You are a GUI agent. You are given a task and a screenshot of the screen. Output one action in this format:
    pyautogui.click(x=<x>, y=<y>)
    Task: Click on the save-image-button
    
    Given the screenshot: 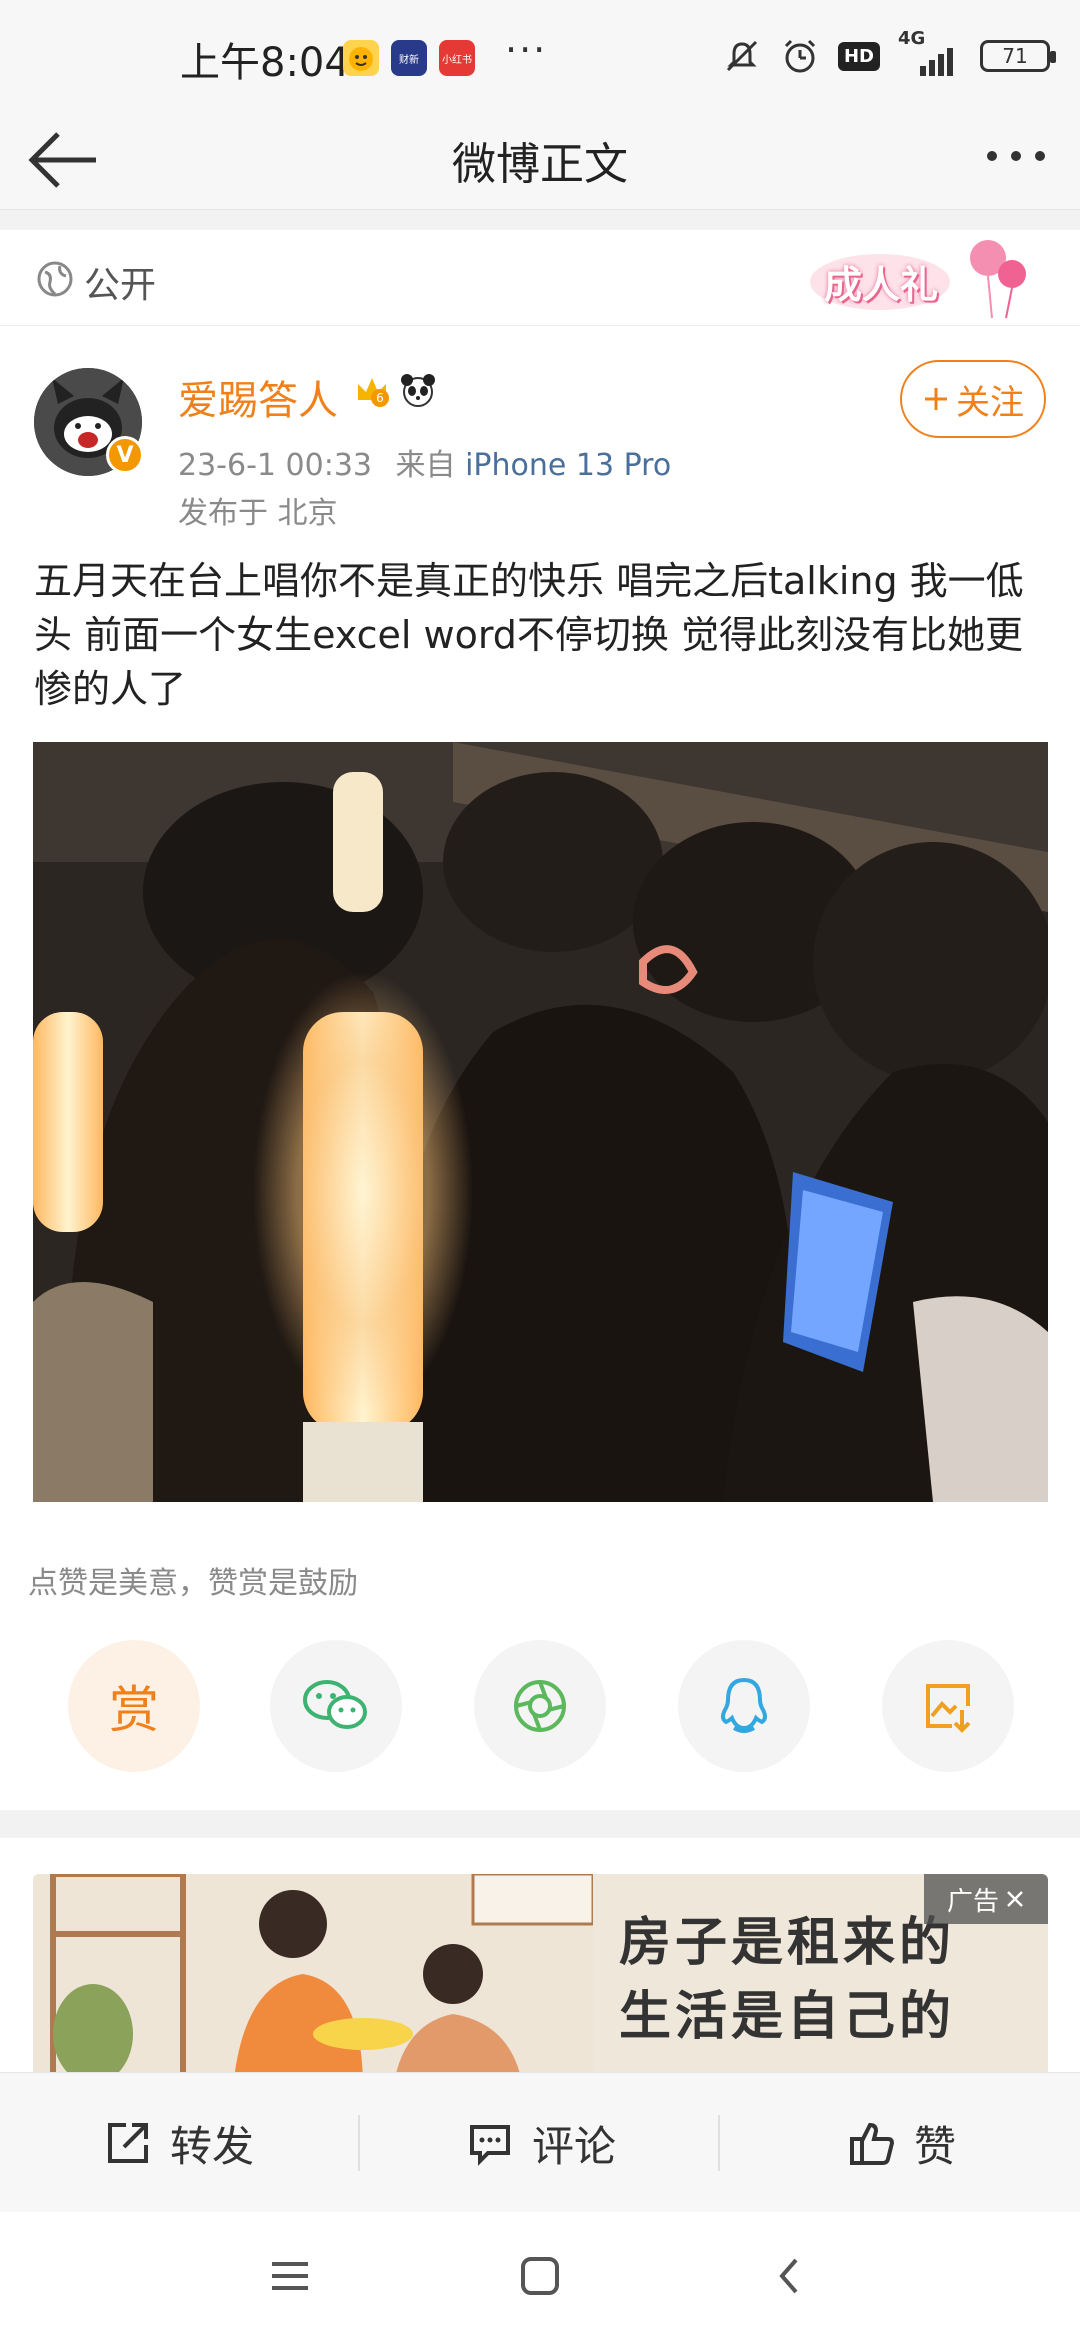 What is the action you would take?
    pyautogui.click(x=948, y=1706)
    